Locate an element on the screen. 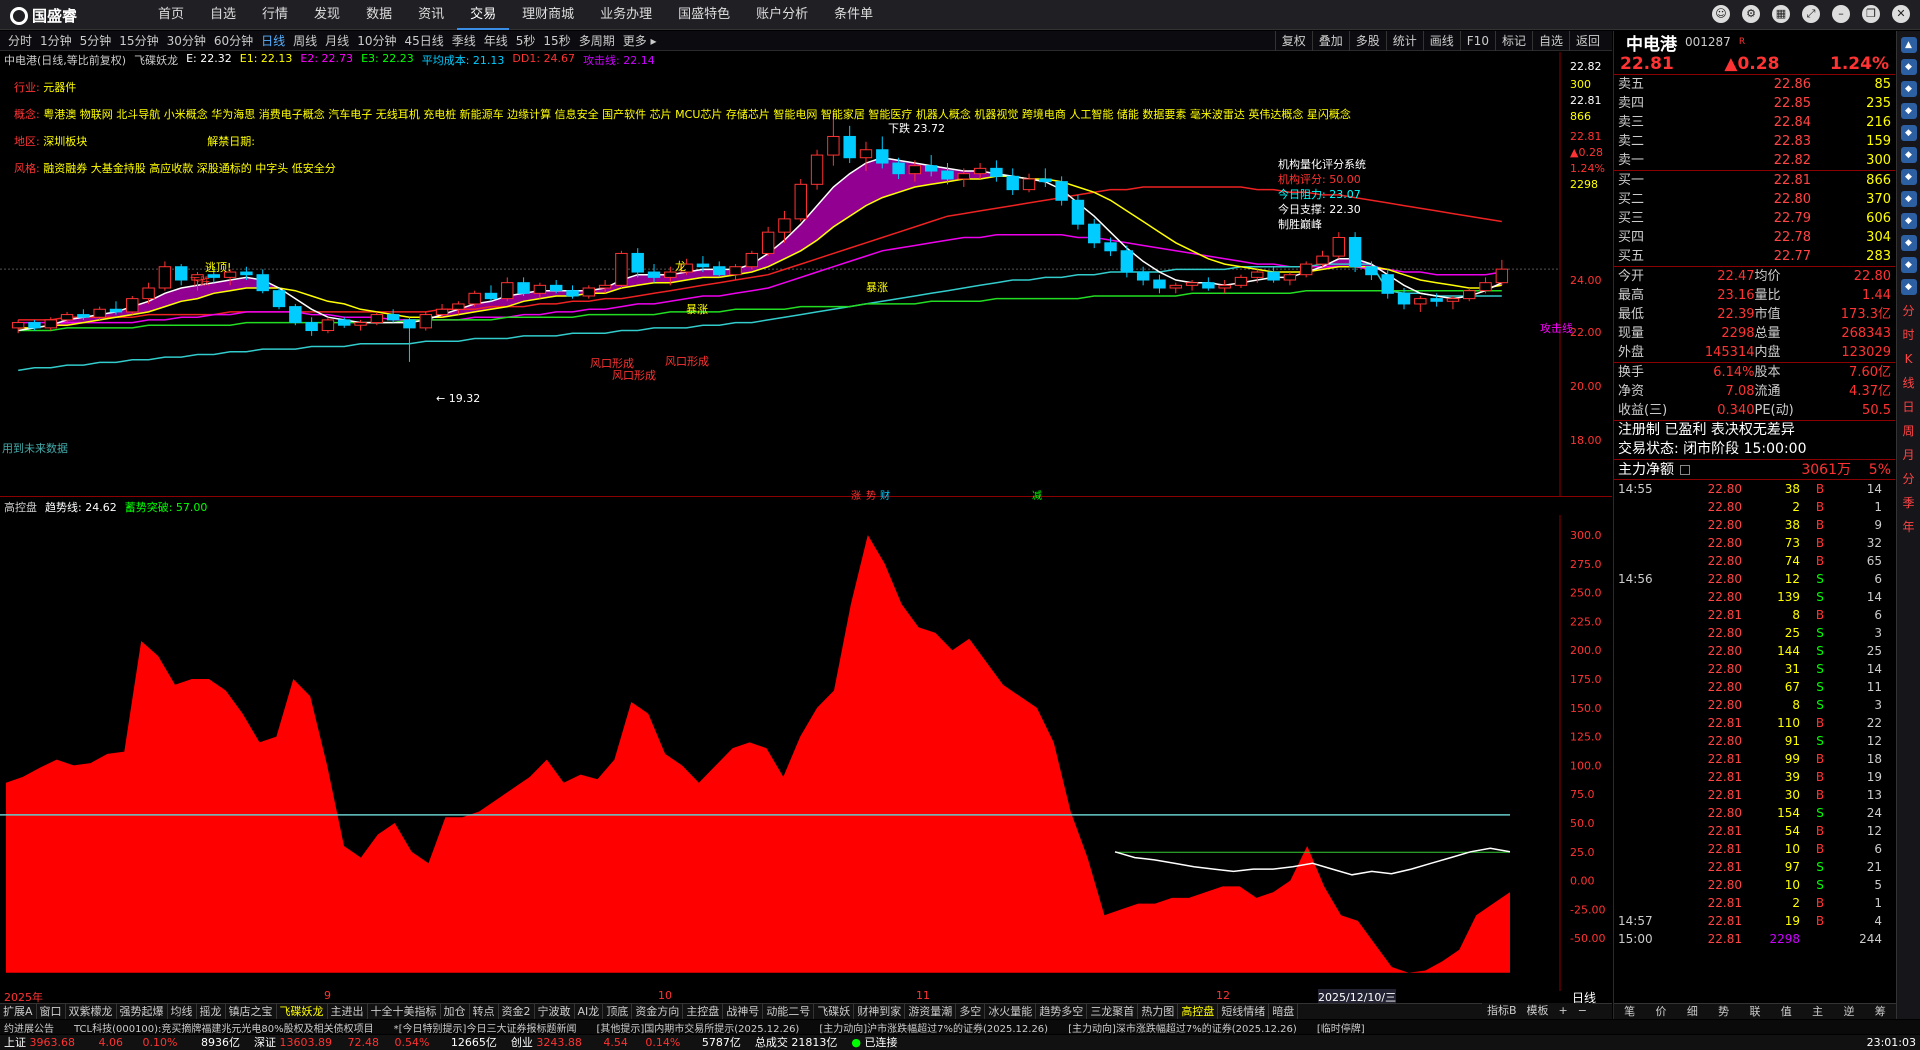 The image size is (1920, 1050). menu-3: 发现 is located at coordinates (327, 15).